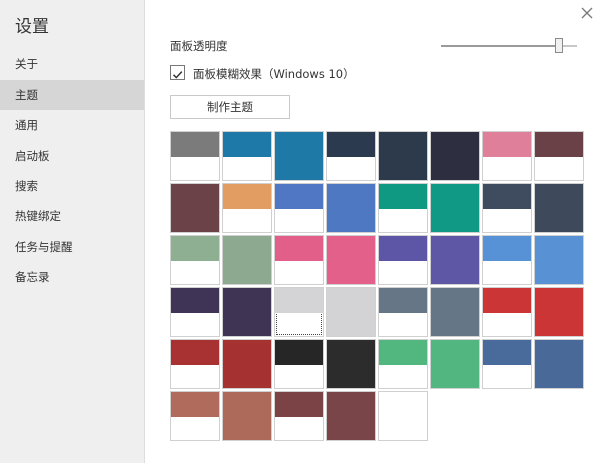  I want to click on sidebar-item-tasks-reminders: 任务与提醒, so click(72, 247).